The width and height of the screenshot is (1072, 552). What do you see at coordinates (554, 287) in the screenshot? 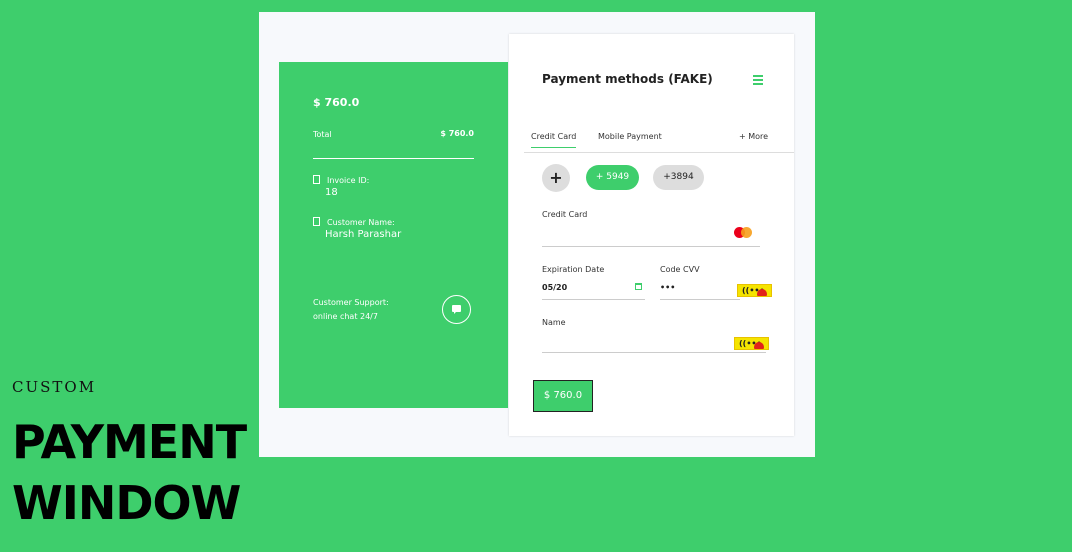
I see `expiration-input: 05/20` at bounding box center [554, 287].